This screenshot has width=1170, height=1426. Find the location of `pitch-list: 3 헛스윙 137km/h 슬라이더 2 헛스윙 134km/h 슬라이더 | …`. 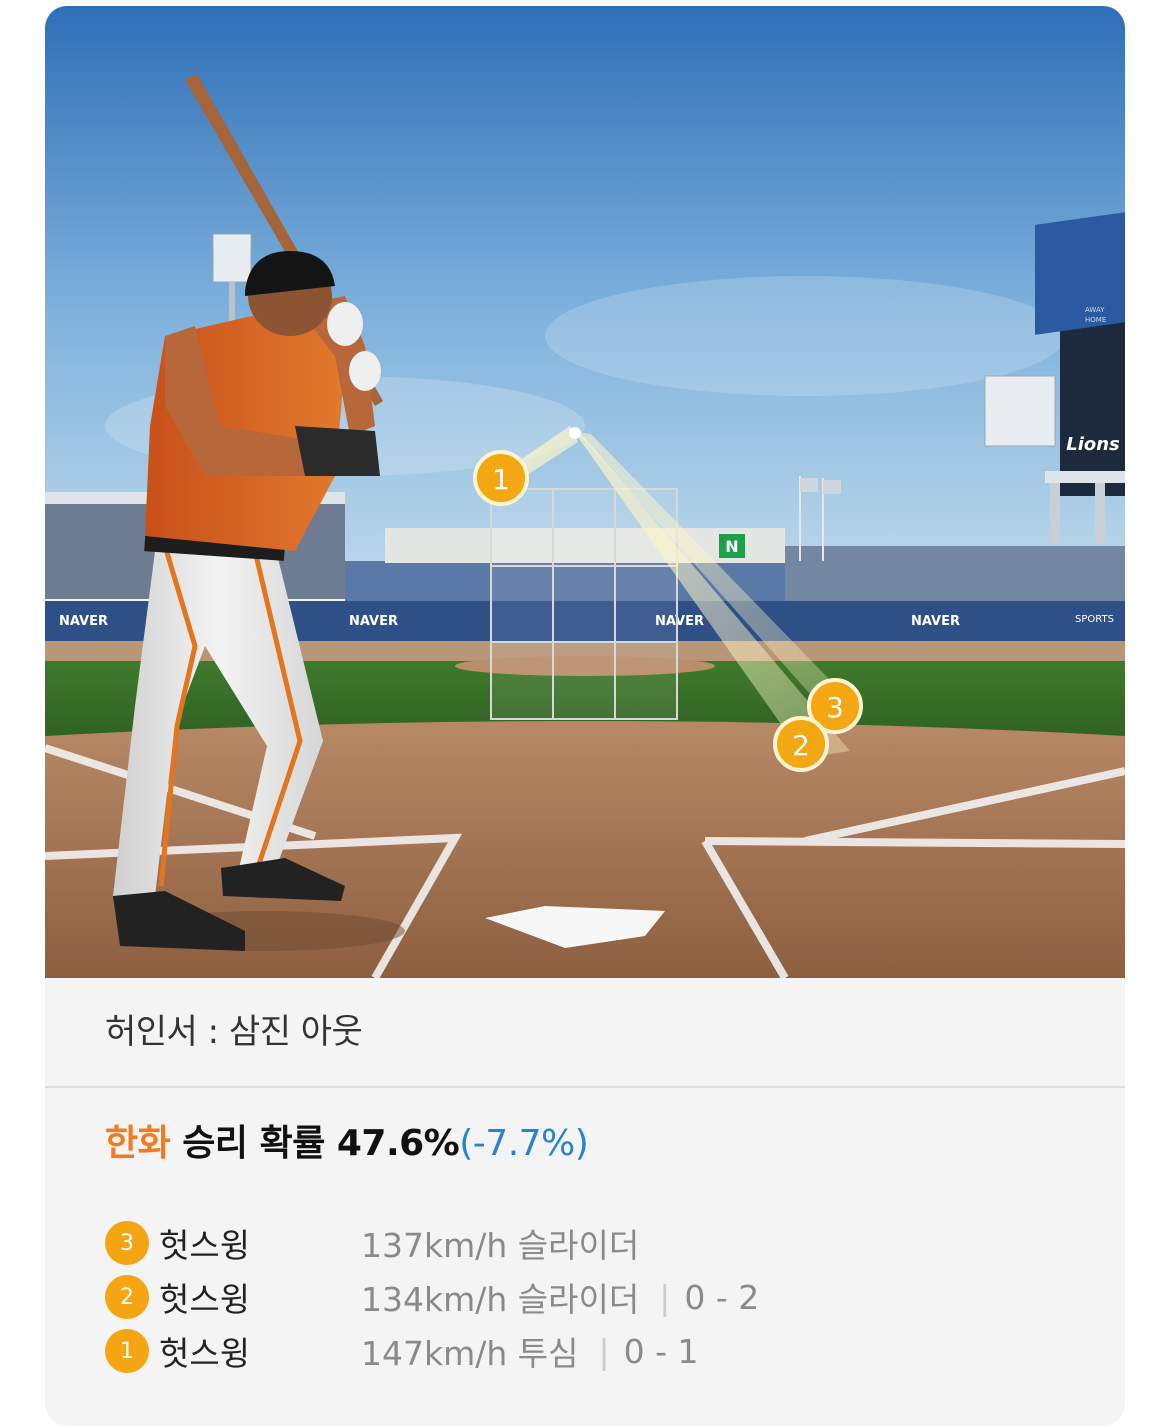

pitch-list: 3 헛스윙 137km/h 슬라이더 2 헛스윙 134km/h 슬라이더 | … is located at coordinates (432, 1297).